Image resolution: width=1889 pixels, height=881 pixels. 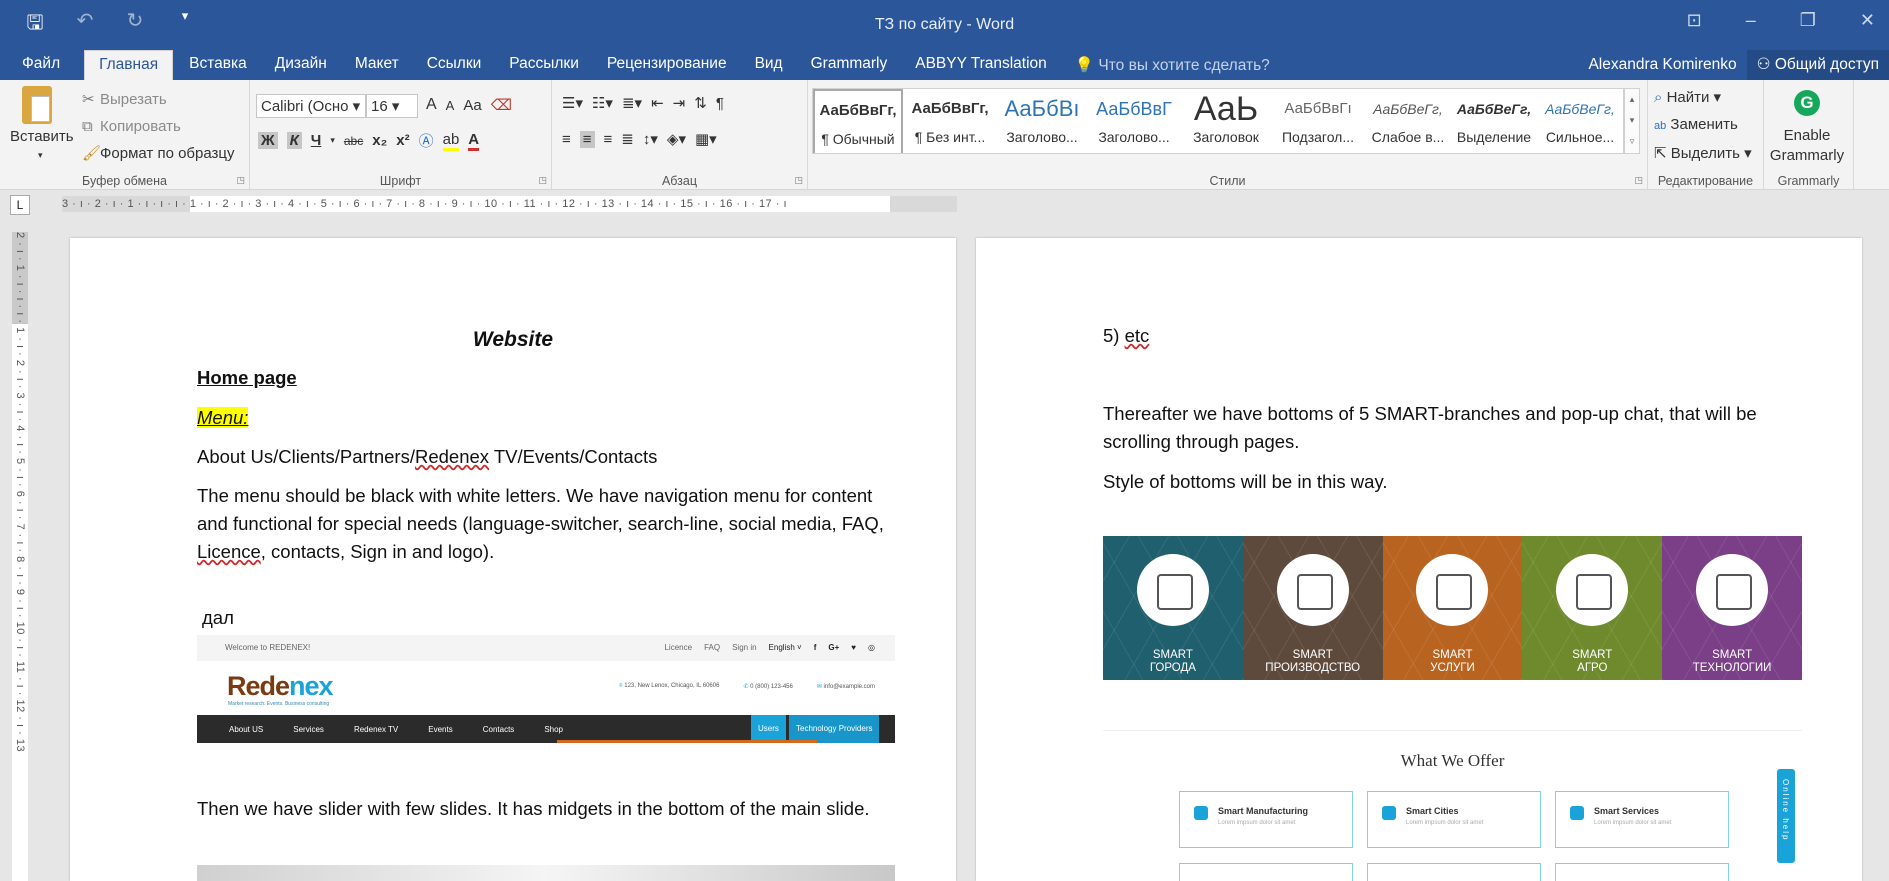 I want to click on paste-icon, so click(x=37, y=105).